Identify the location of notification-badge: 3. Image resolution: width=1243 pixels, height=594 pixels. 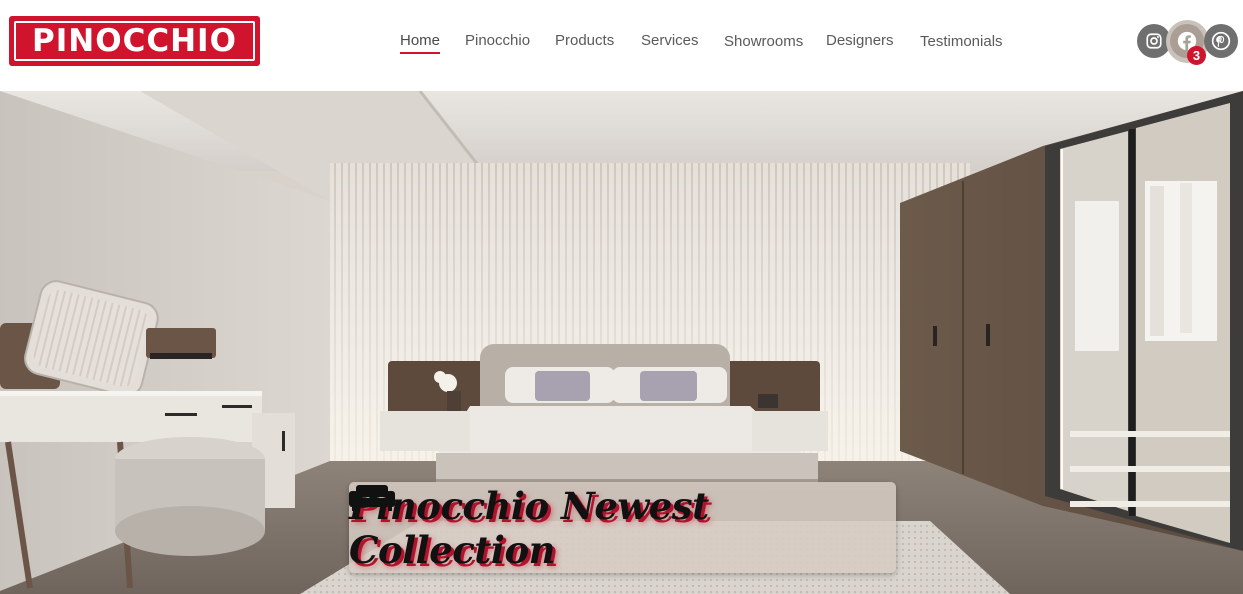
(1196, 55).